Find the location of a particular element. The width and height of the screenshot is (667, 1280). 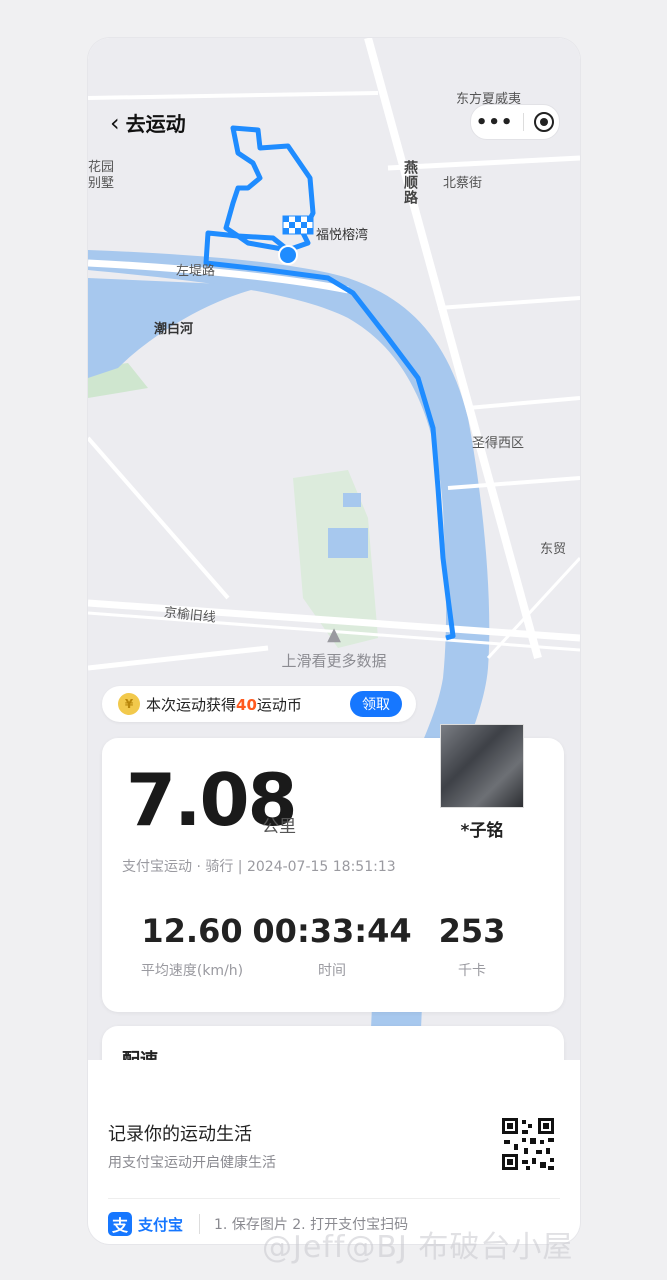

metric-calories: 253 千卡 is located at coordinates (472, 946).